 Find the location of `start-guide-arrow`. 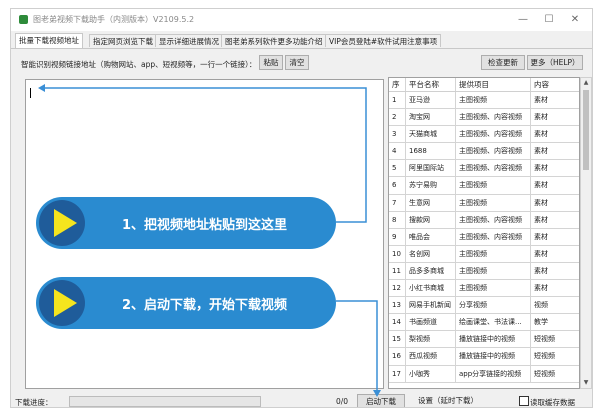

start-guide-arrow is located at coordinates (357, 346).